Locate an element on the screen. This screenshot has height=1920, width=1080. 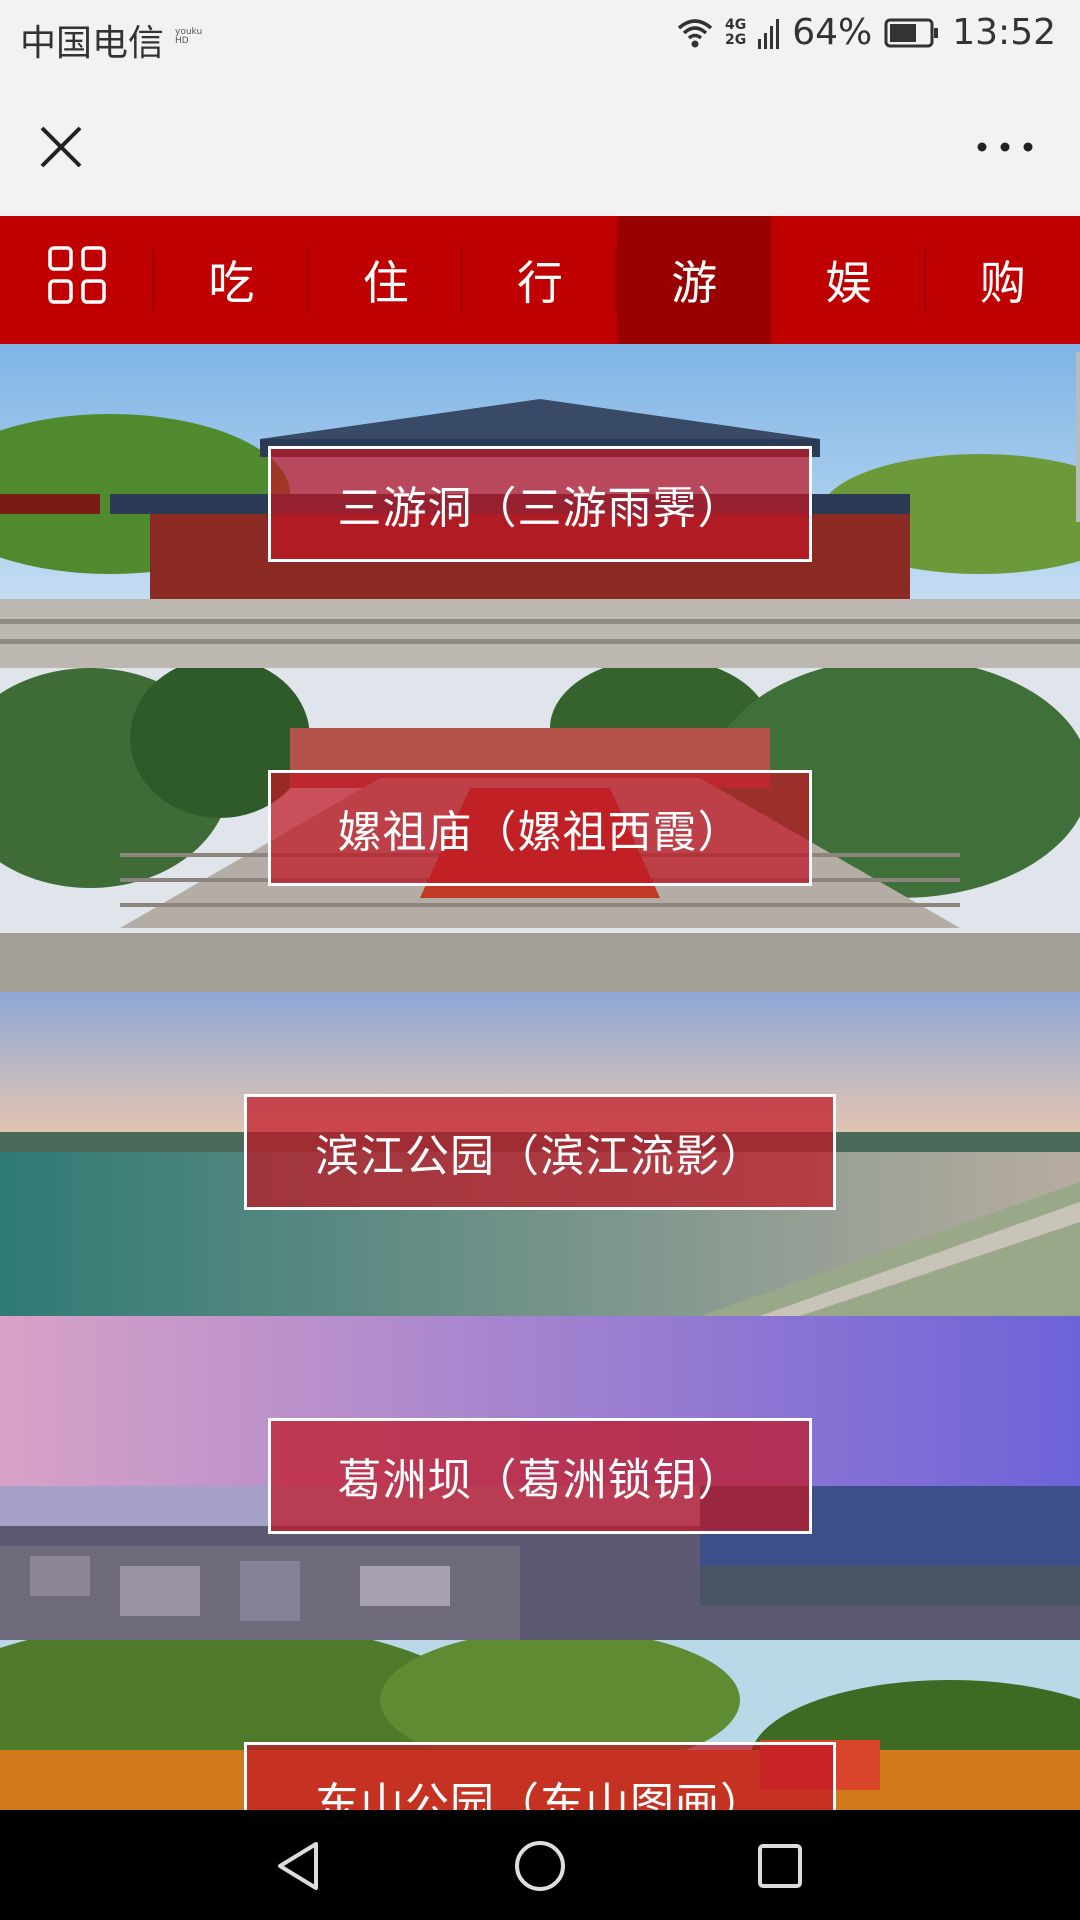
spot-label: 嫘祖庙（嫘祖西霞） is located at coordinates (540, 828).